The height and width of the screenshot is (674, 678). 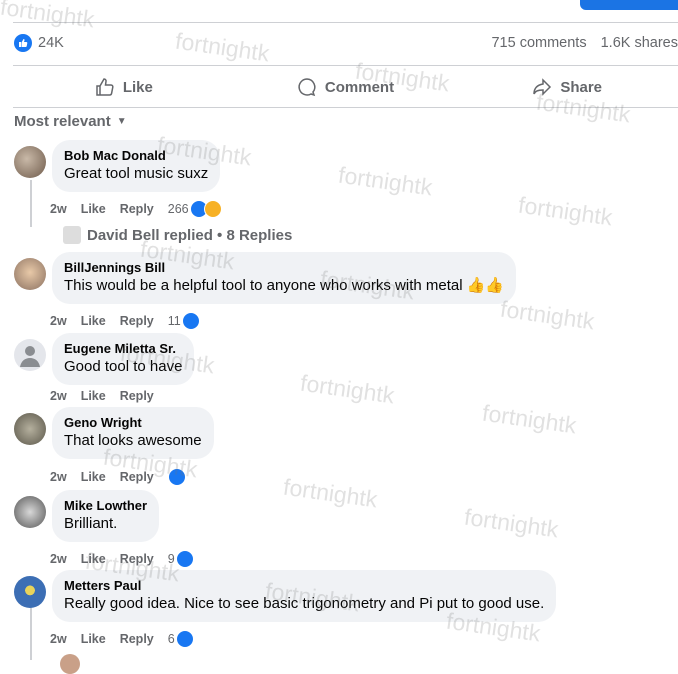 I want to click on comment-text: That looks awesome, so click(x=133, y=440).